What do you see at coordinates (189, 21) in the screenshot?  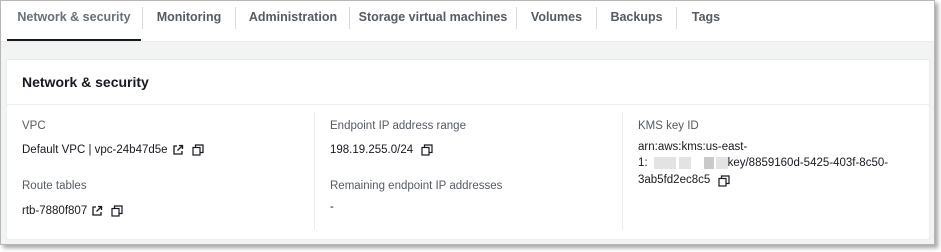 I see `tab-monitoring: Monitoring` at bounding box center [189, 21].